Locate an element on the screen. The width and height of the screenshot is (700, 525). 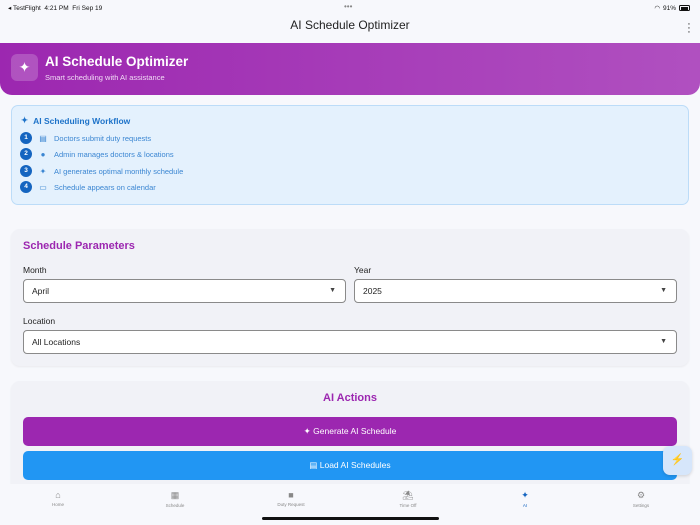
briefcase-icon: ■ is located at coordinates (291, 495).